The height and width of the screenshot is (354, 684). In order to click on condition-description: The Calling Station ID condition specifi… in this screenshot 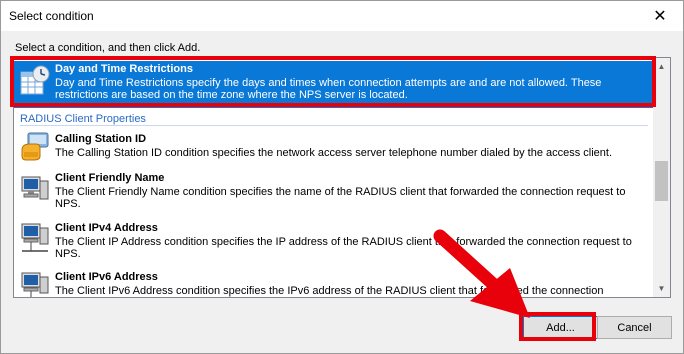, I will do `click(334, 153)`.